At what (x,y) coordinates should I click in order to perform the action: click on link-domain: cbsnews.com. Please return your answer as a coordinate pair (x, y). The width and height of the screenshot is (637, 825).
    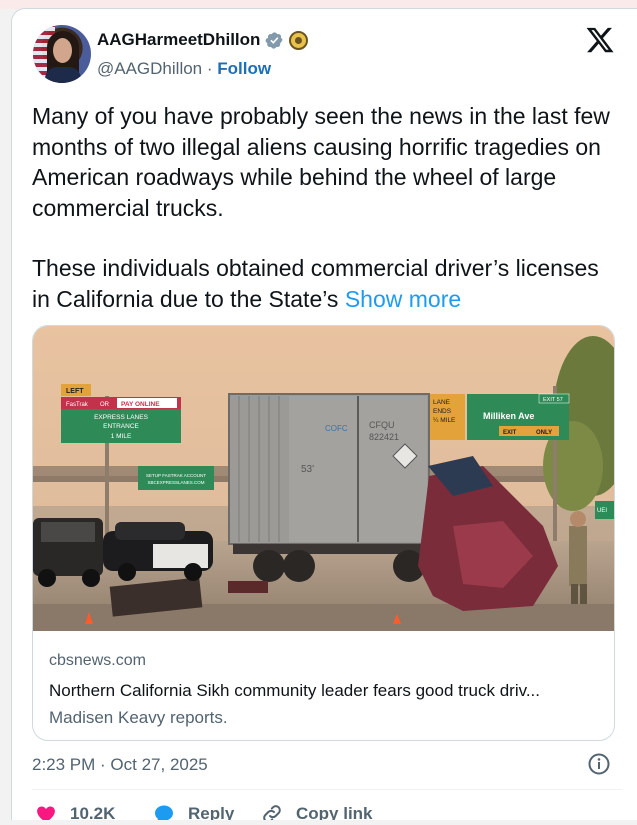
    Looking at the image, I should click on (97, 661).